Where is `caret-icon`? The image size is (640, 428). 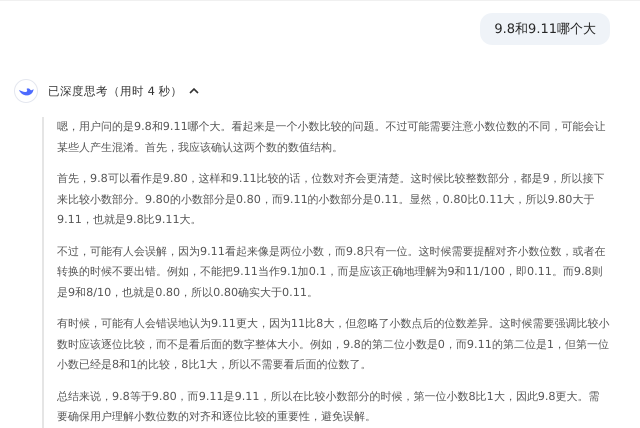
caret-icon is located at coordinates (193, 91).